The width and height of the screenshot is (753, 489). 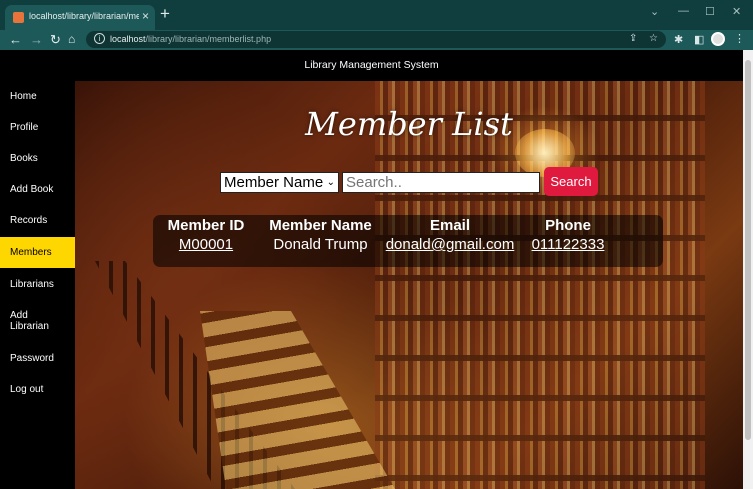 What do you see at coordinates (55, 39) in the screenshot?
I see `reload-icon: ↻` at bounding box center [55, 39].